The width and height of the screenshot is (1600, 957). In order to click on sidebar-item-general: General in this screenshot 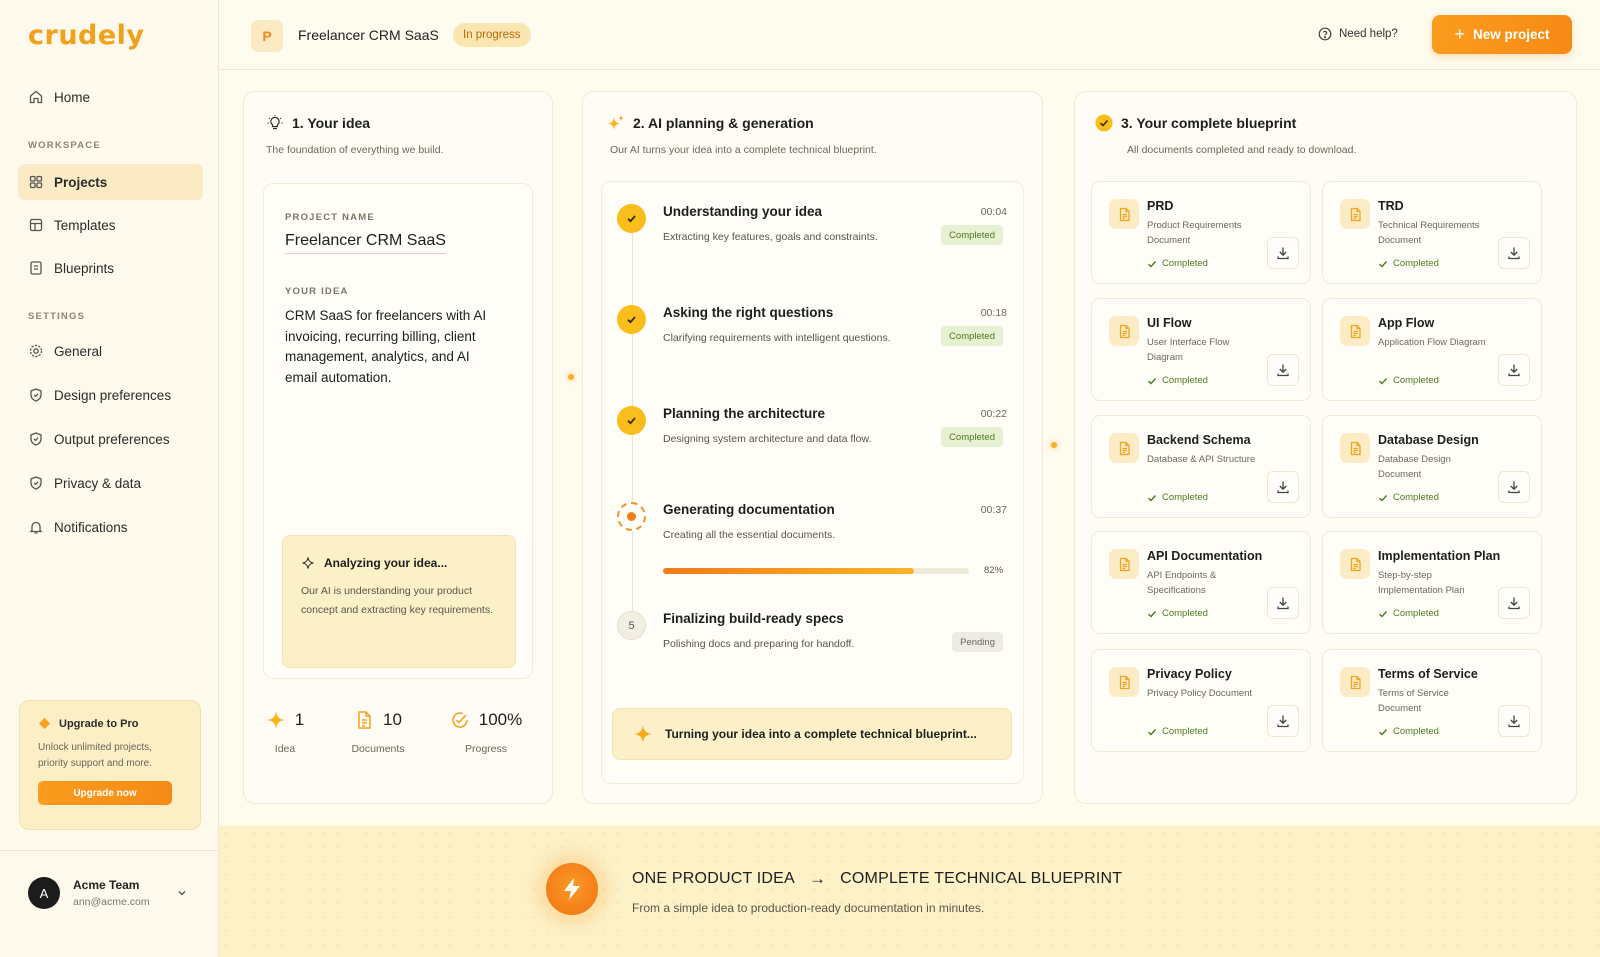, I will do `click(110, 351)`.